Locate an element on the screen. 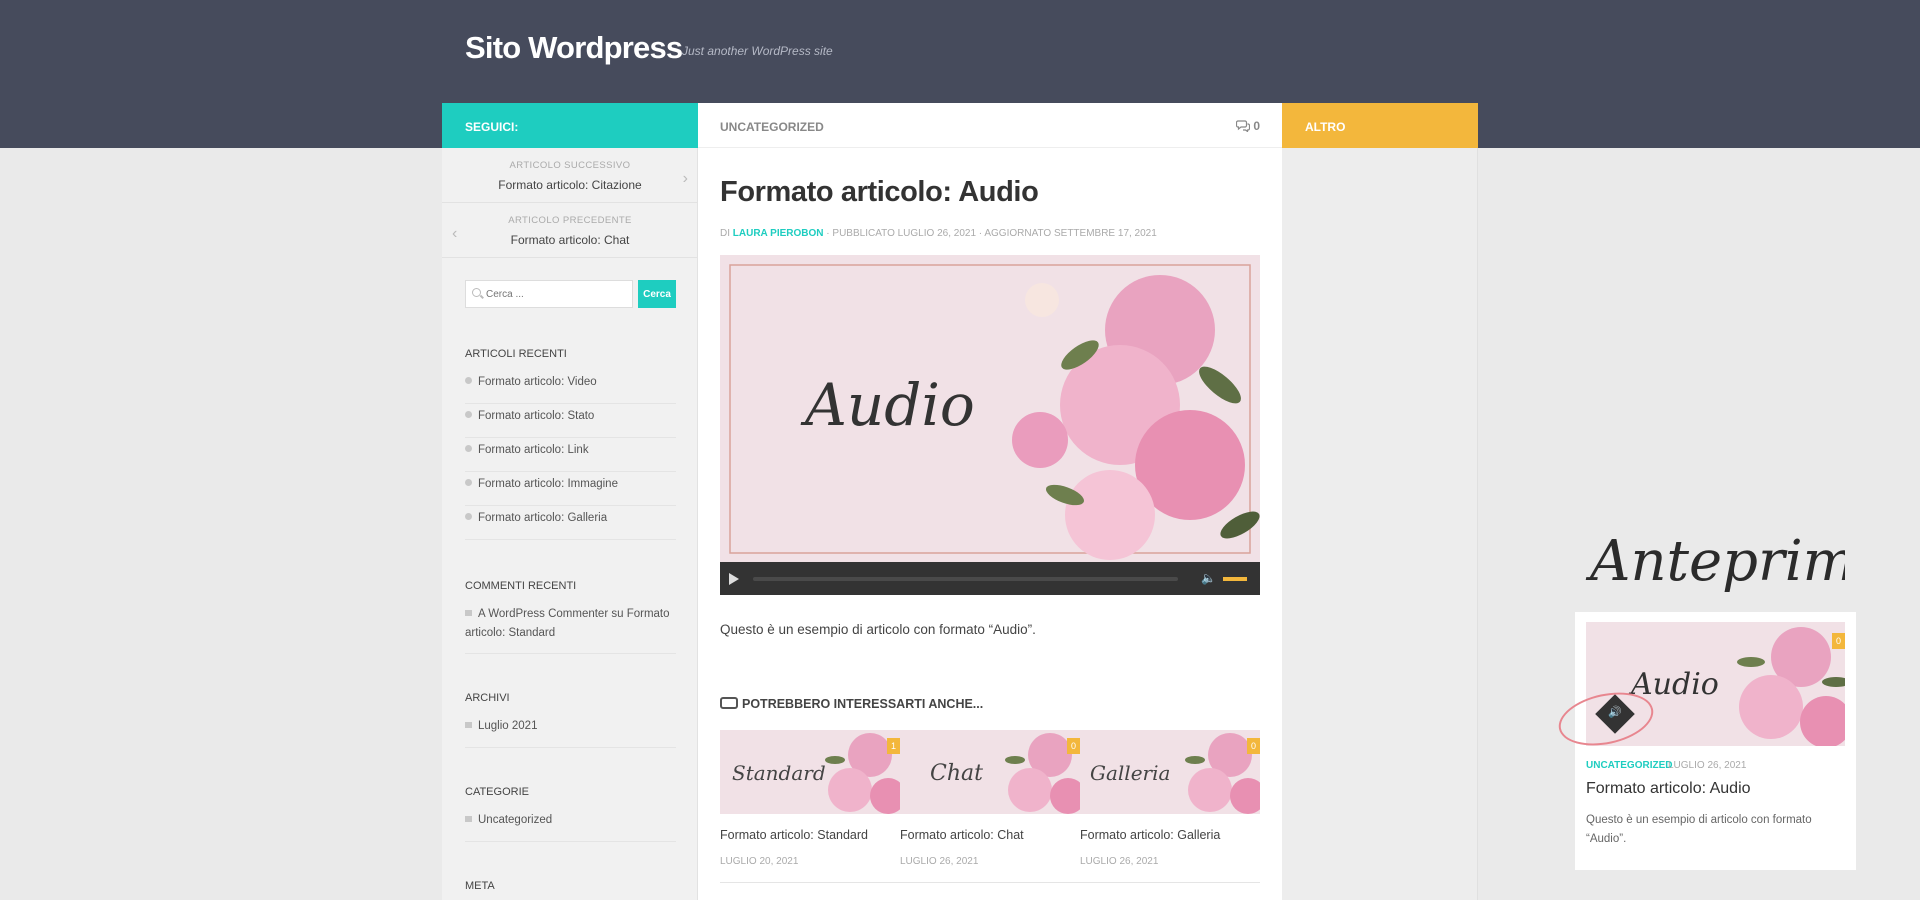 The image size is (1920, 900). preview-script-text: Anteprima is located at coordinates (1715, 561).